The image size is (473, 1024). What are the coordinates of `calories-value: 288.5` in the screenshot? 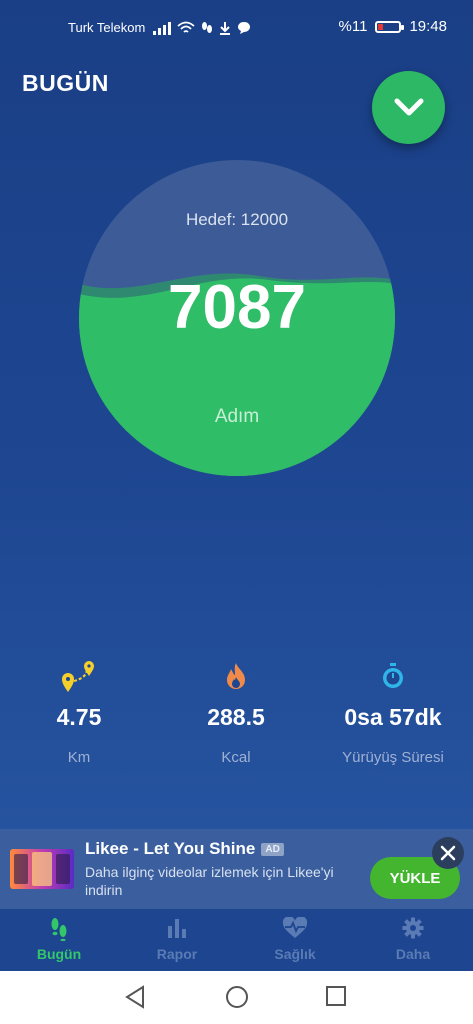 It's located at (236, 717).